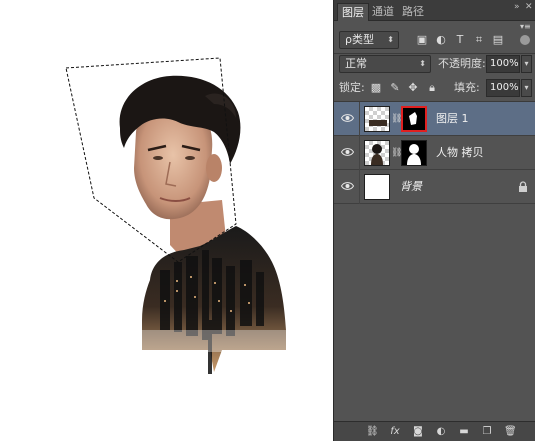 The image size is (535, 441). Describe the element at coordinates (479, 40) in the screenshot. I see `shape-filter-icon: ⌗` at that location.